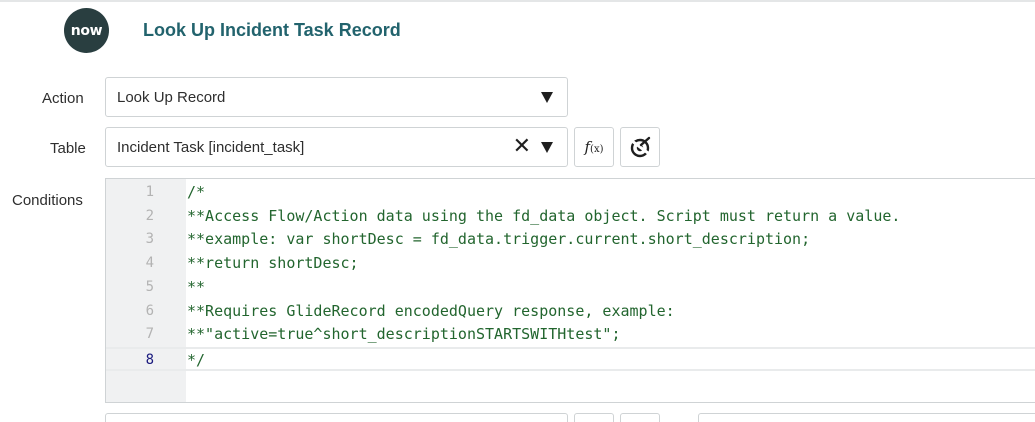 The width and height of the screenshot is (1035, 422). Describe the element at coordinates (570, 193) in the screenshot. I see `code-line: 1 /*` at that location.